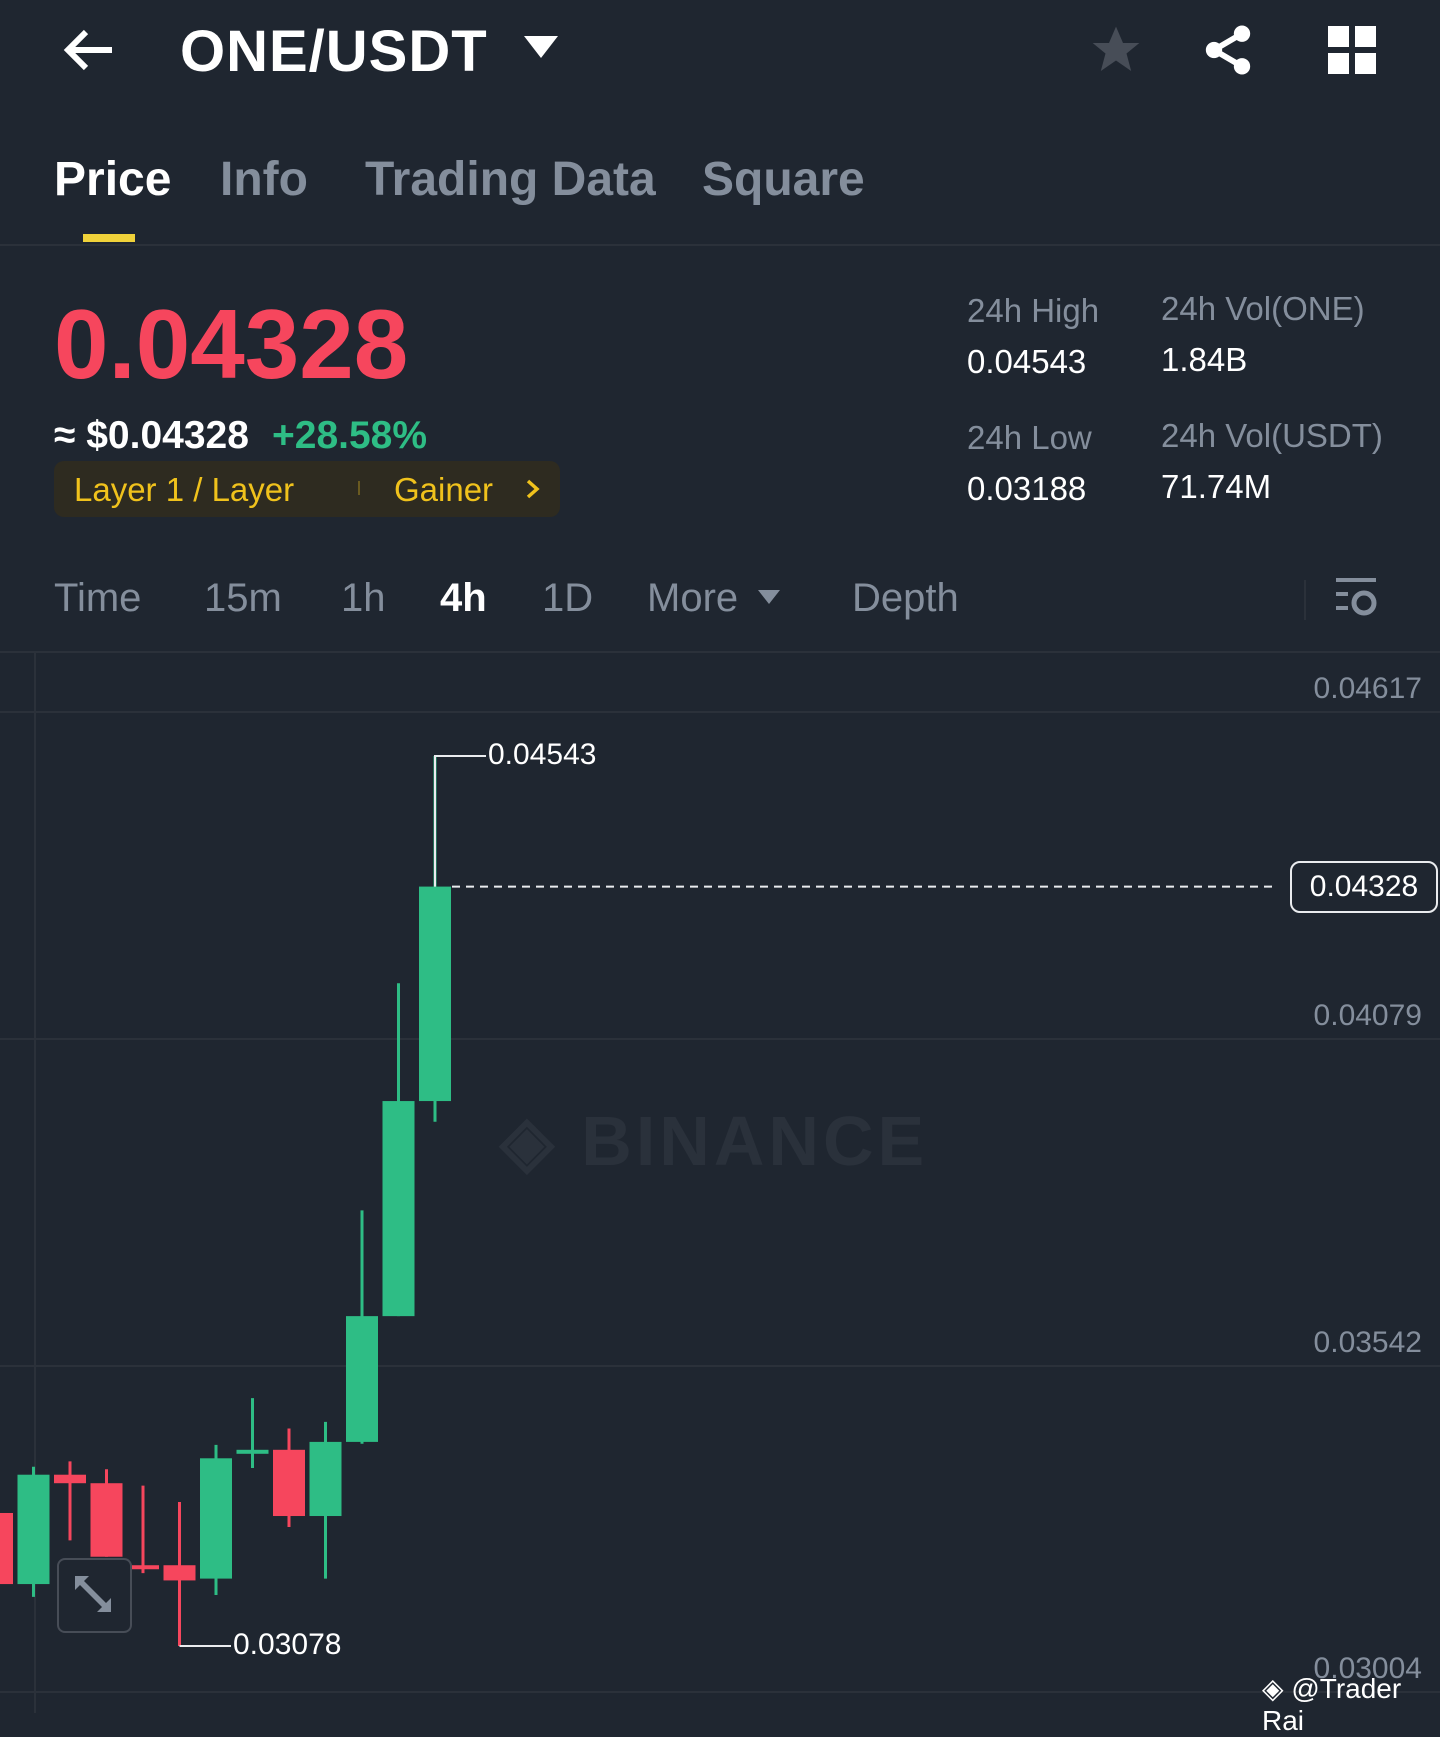 The width and height of the screenshot is (1440, 1737). I want to click on high-marker-line, so click(460, 820).